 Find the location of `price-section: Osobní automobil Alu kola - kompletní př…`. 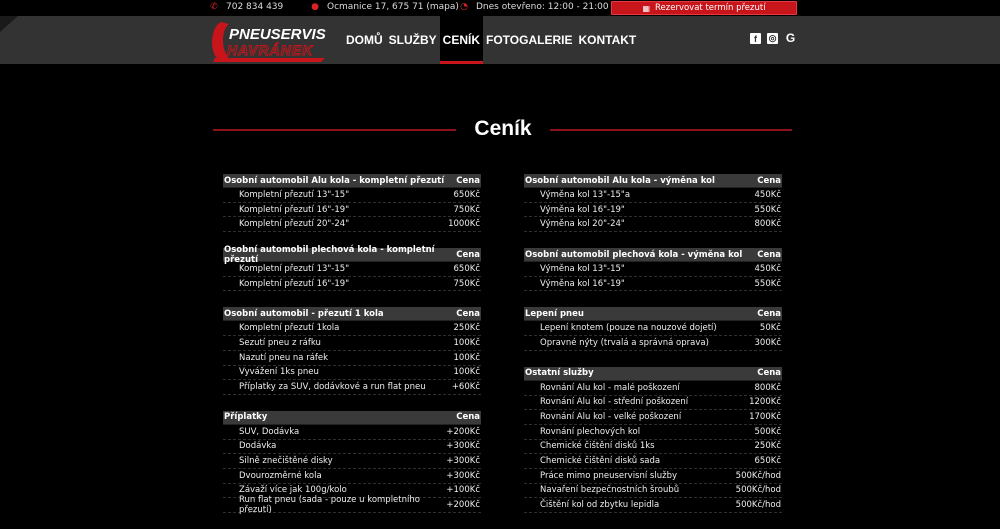

price-section: Osobní automobil Alu kola - kompletní př… is located at coordinates (352, 203).